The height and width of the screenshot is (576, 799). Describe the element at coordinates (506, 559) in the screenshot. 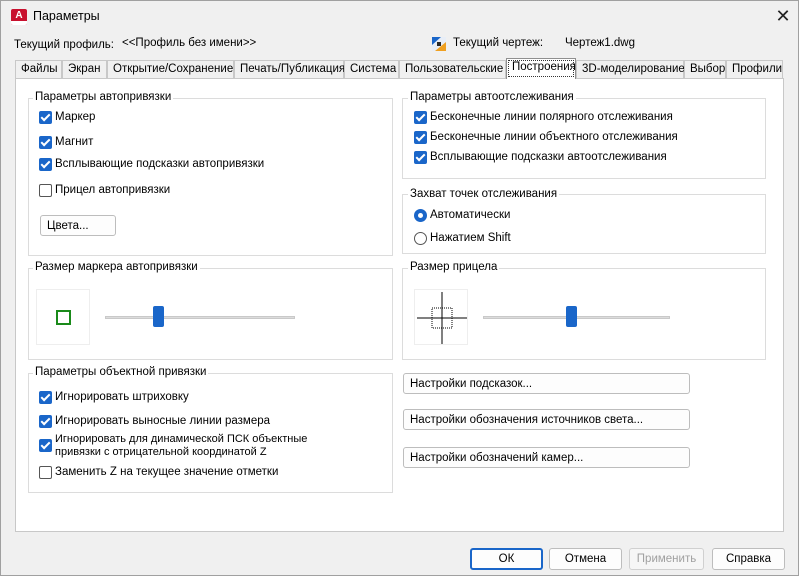

I see `ok-button: ОК` at that location.